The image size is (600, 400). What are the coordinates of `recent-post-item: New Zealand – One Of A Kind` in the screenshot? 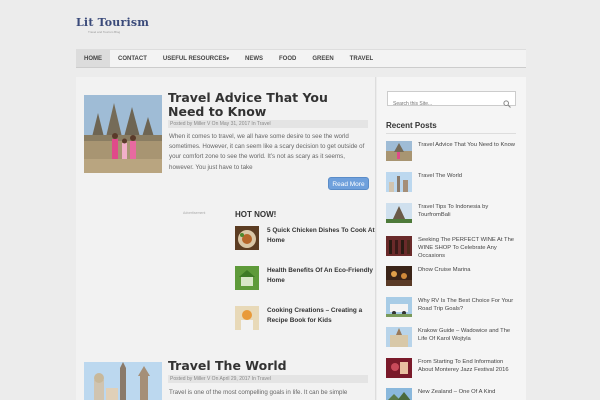 It's located at (452, 394).